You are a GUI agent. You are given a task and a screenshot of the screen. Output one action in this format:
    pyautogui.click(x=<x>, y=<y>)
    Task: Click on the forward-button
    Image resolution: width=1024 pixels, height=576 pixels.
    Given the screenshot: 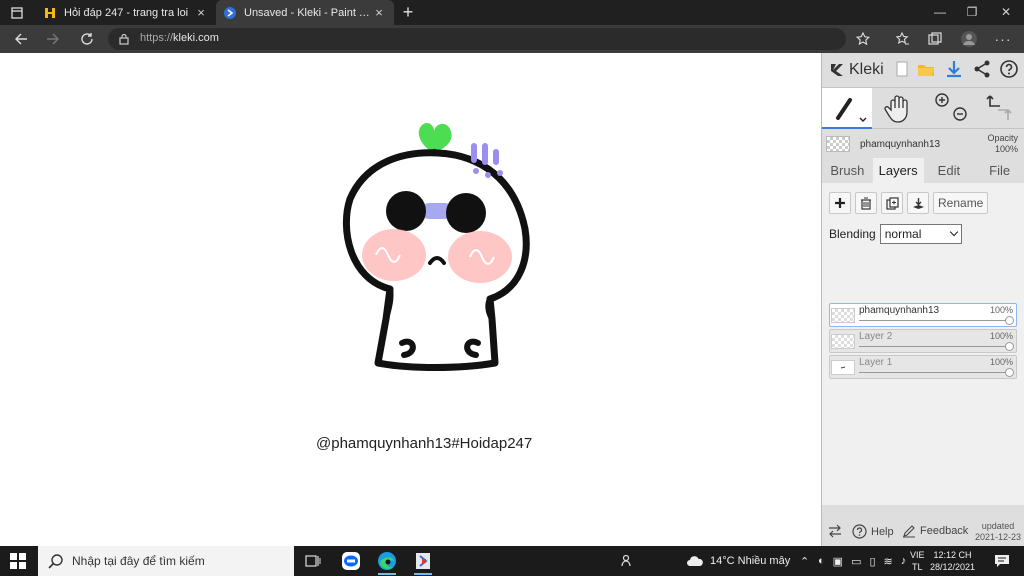 What is the action you would take?
    pyautogui.click(x=53, y=39)
    